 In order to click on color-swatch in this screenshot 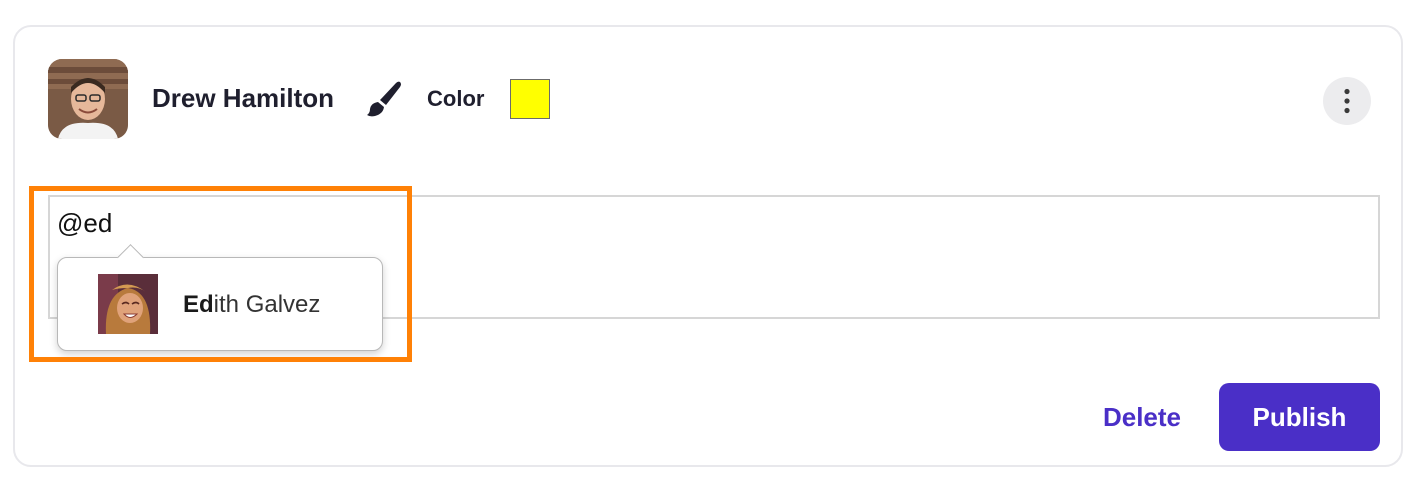, I will do `click(530, 99)`.